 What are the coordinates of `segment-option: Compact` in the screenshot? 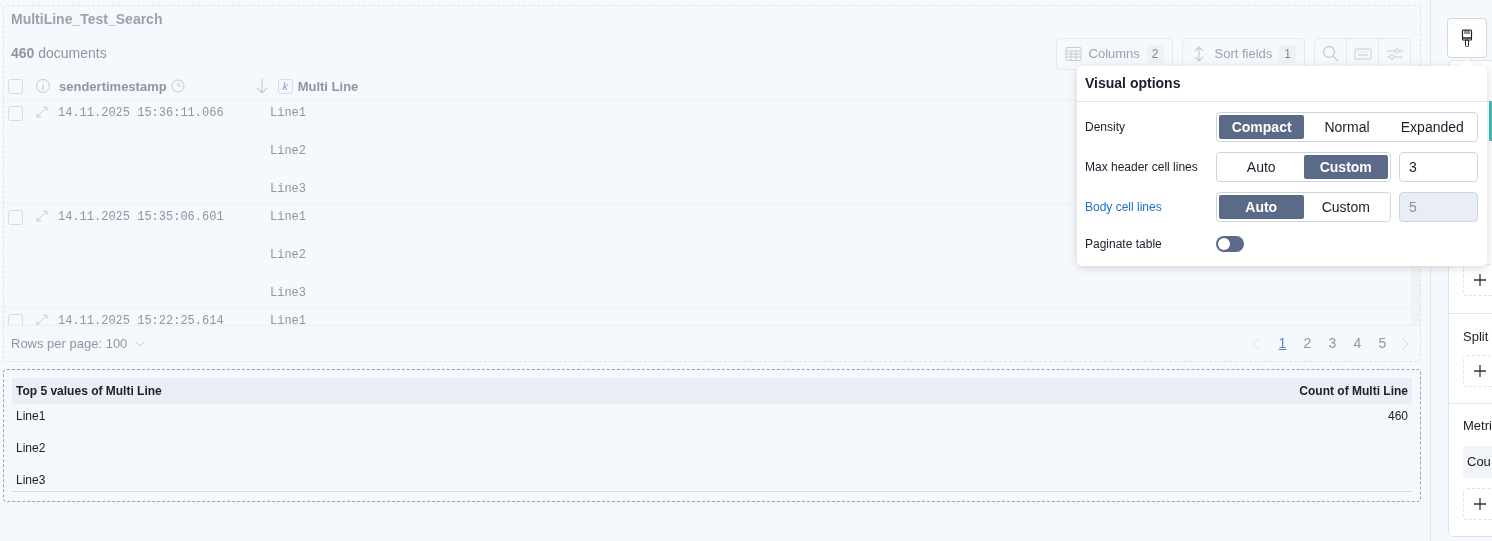 It's located at (1262, 127).